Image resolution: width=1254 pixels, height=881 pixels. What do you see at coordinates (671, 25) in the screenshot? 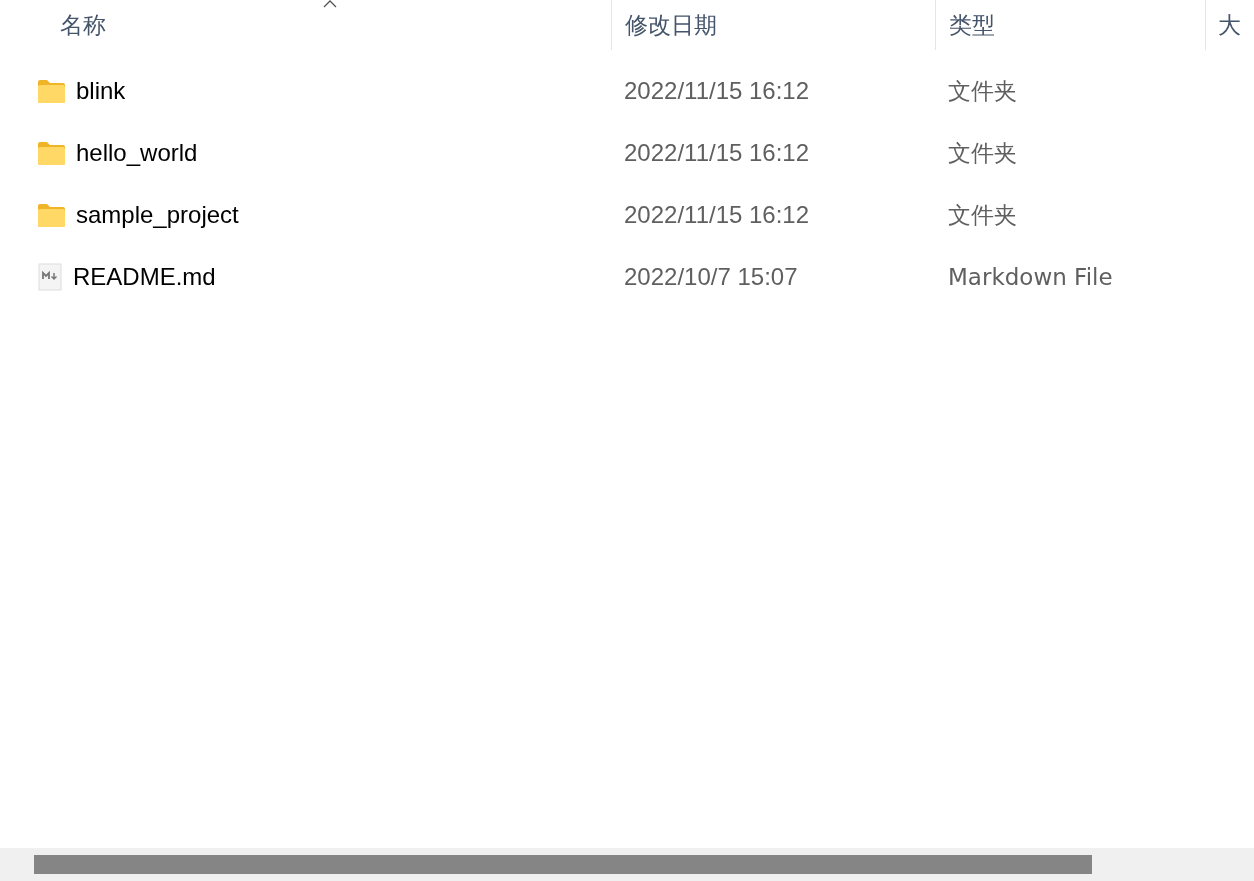
I see `column-header: 修改日期` at bounding box center [671, 25].